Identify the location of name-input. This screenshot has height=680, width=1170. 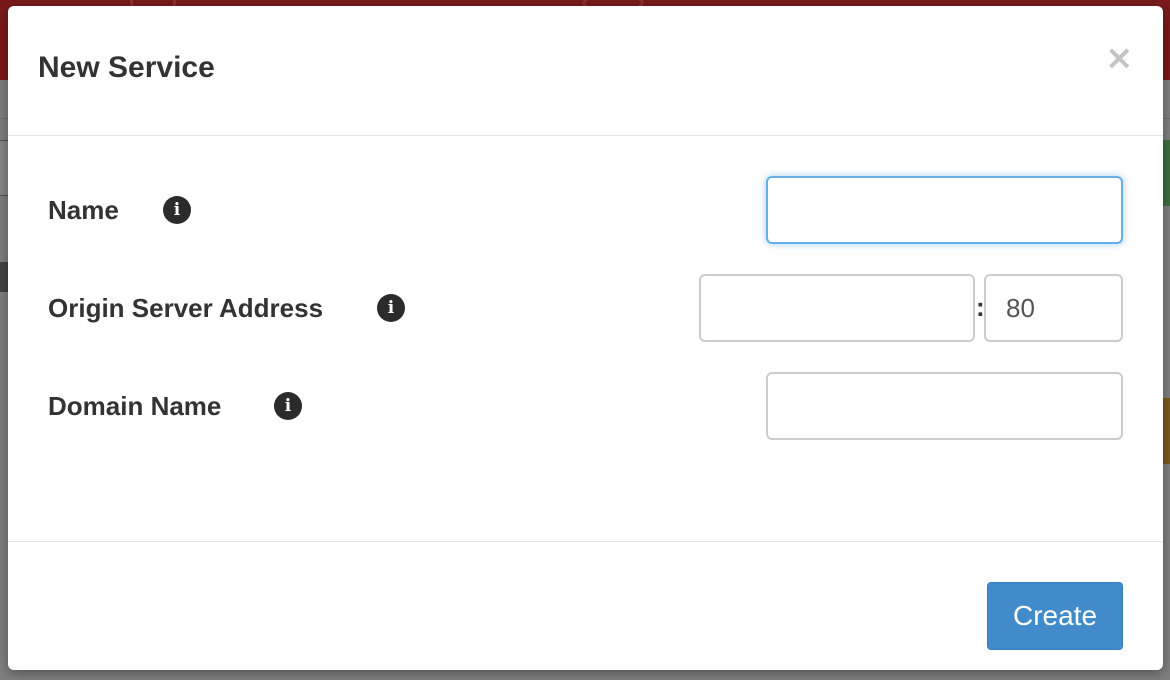
(944, 210).